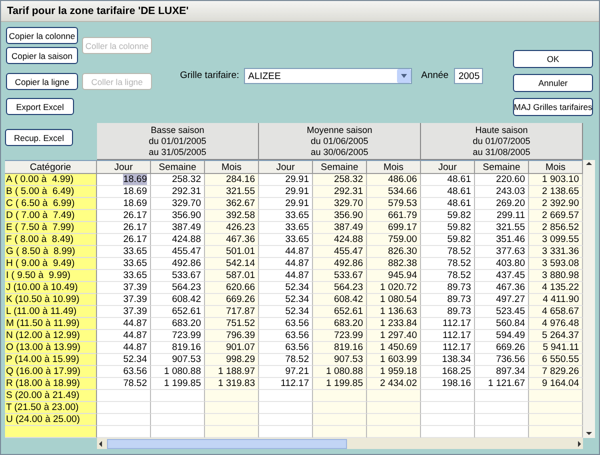 The height and width of the screenshot is (455, 600). Describe the element at coordinates (394, 288) in the screenshot. I see `price-cell: 1 020.72` at that location.